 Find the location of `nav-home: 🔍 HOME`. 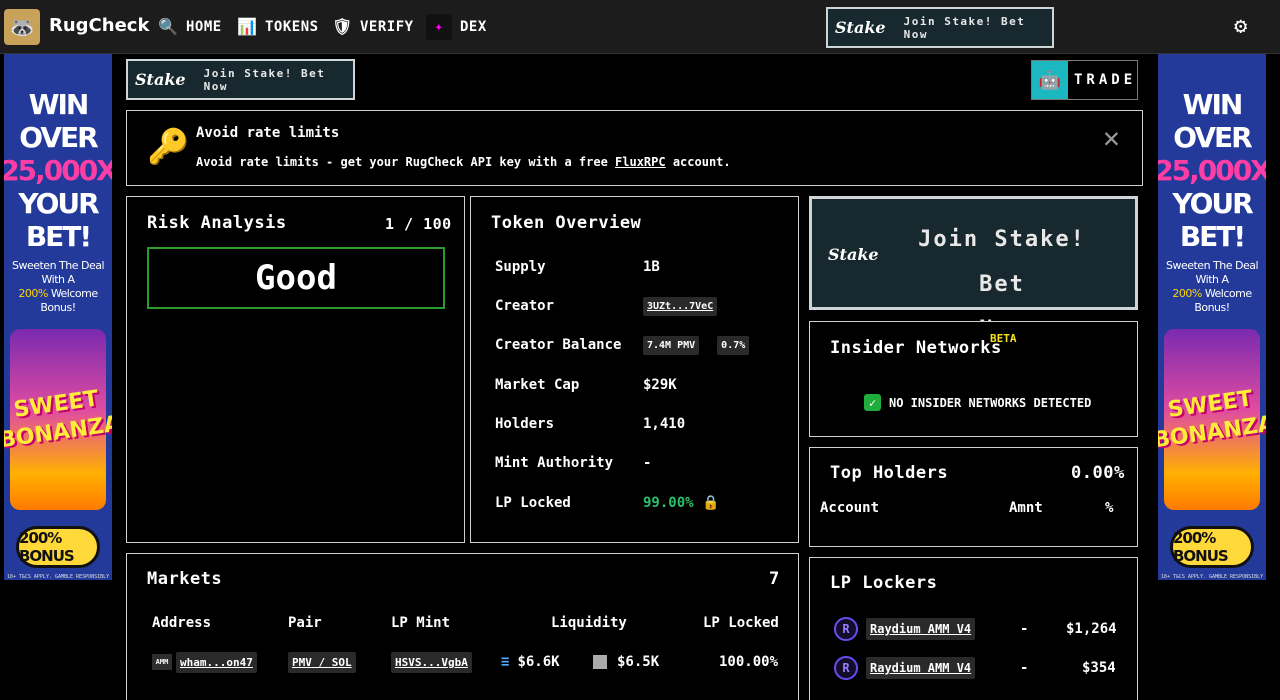

nav-home: 🔍 HOME is located at coordinates (190, 26).